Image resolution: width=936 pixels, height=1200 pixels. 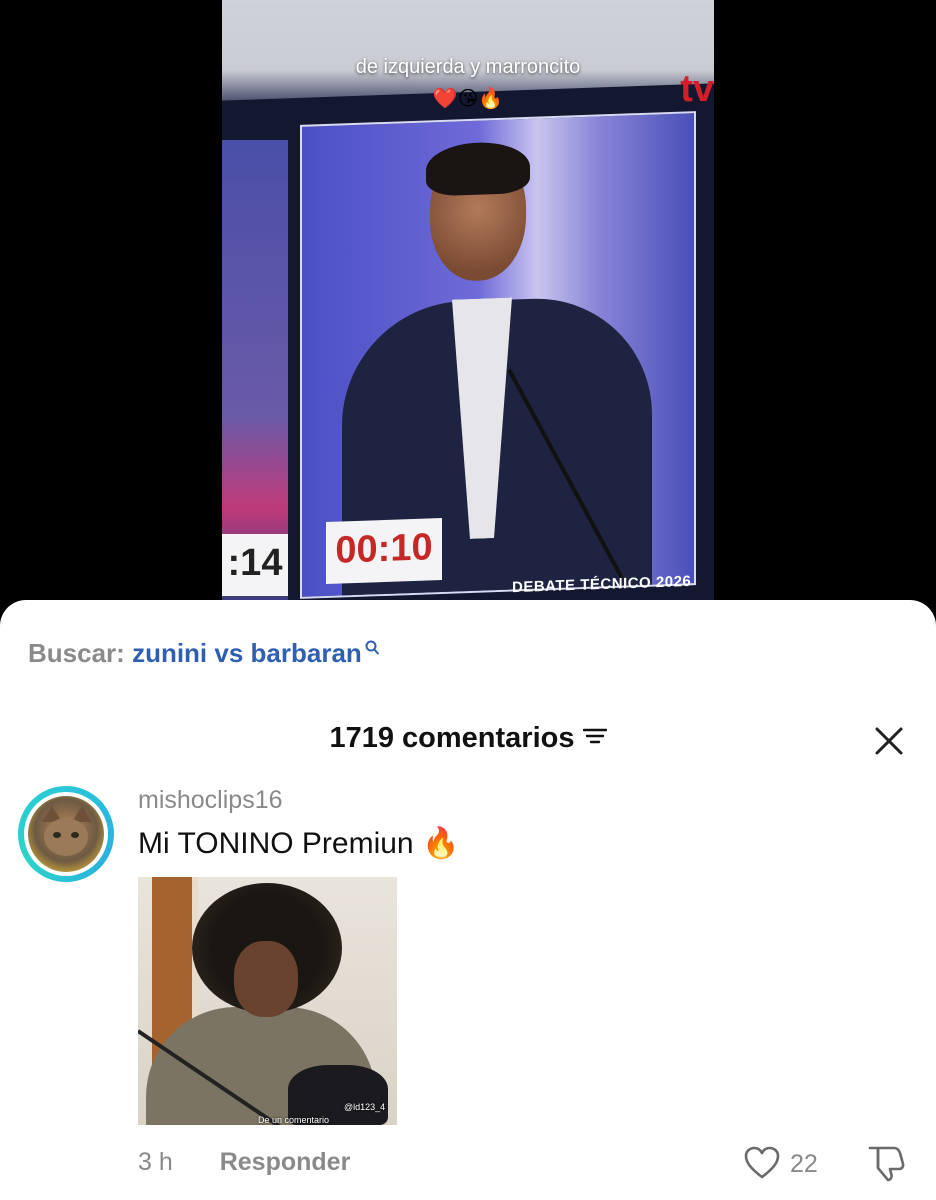 What do you see at coordinates (285, 1162) in the screenshot?
I see `reply-button: Responder` at bounding box center [285, 1162].